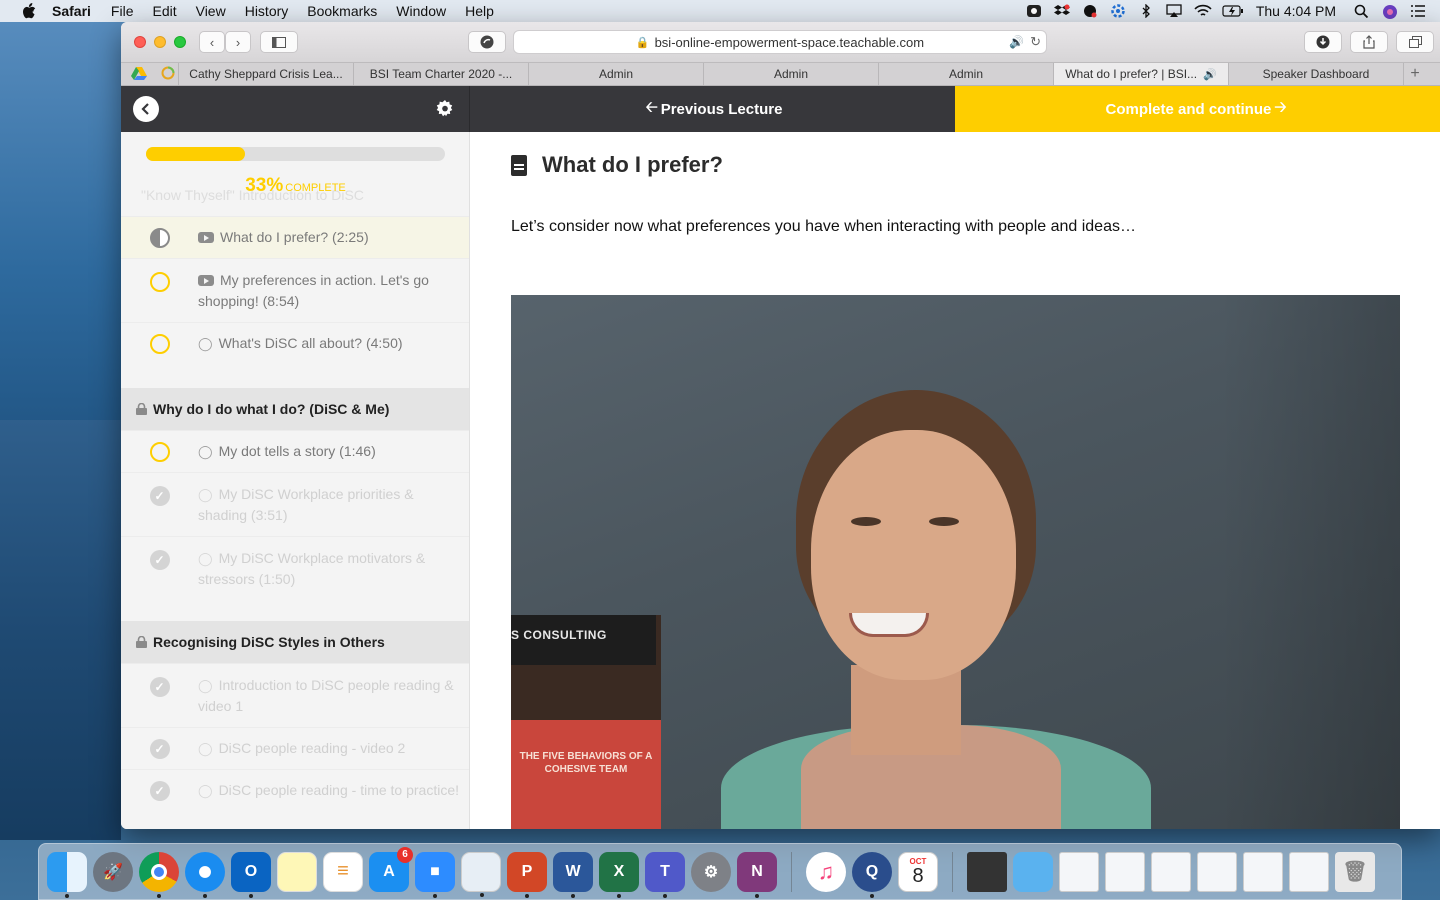 The width and height of the screenshot is (1440, 900). I want to click on dropbox-icon, so click(1061, 11).